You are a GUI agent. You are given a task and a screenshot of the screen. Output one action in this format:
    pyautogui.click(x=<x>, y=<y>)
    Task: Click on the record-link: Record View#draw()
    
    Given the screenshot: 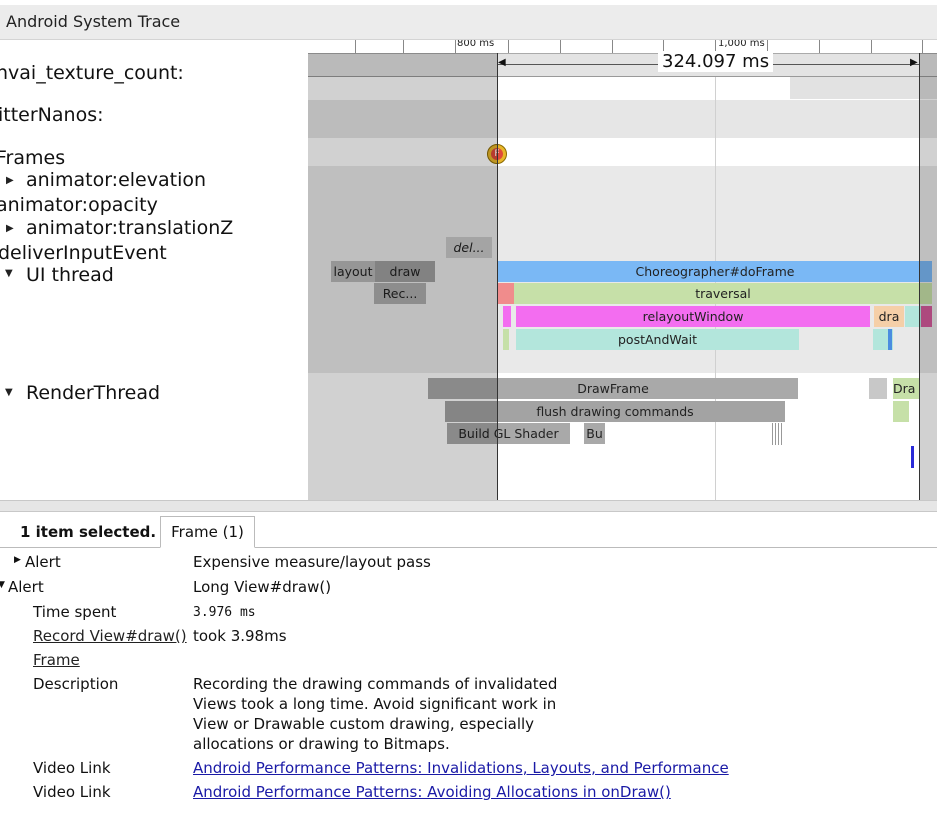 What is the action you would take?
    pyautogui.click(x=110, y=636)
    